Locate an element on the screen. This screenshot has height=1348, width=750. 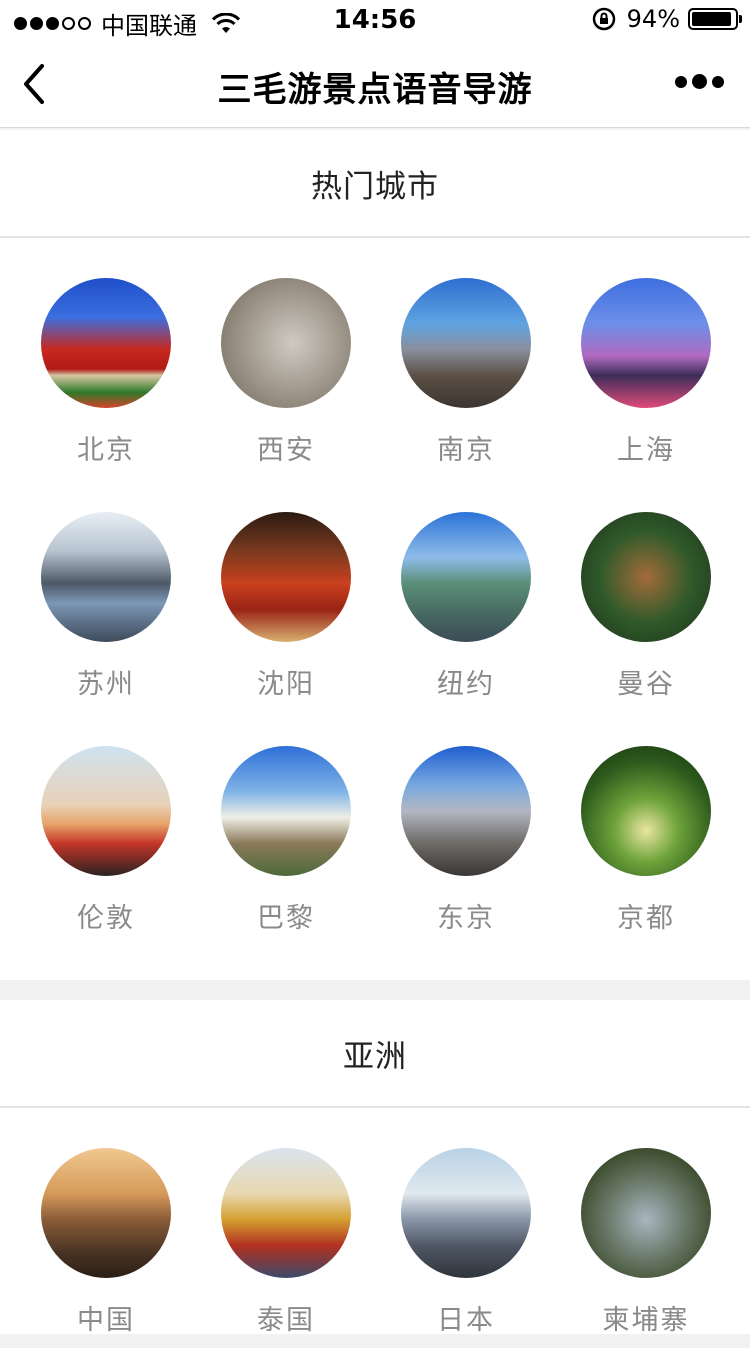
section-title-asia: 亚洲 is located at coordinates (375, 1054).